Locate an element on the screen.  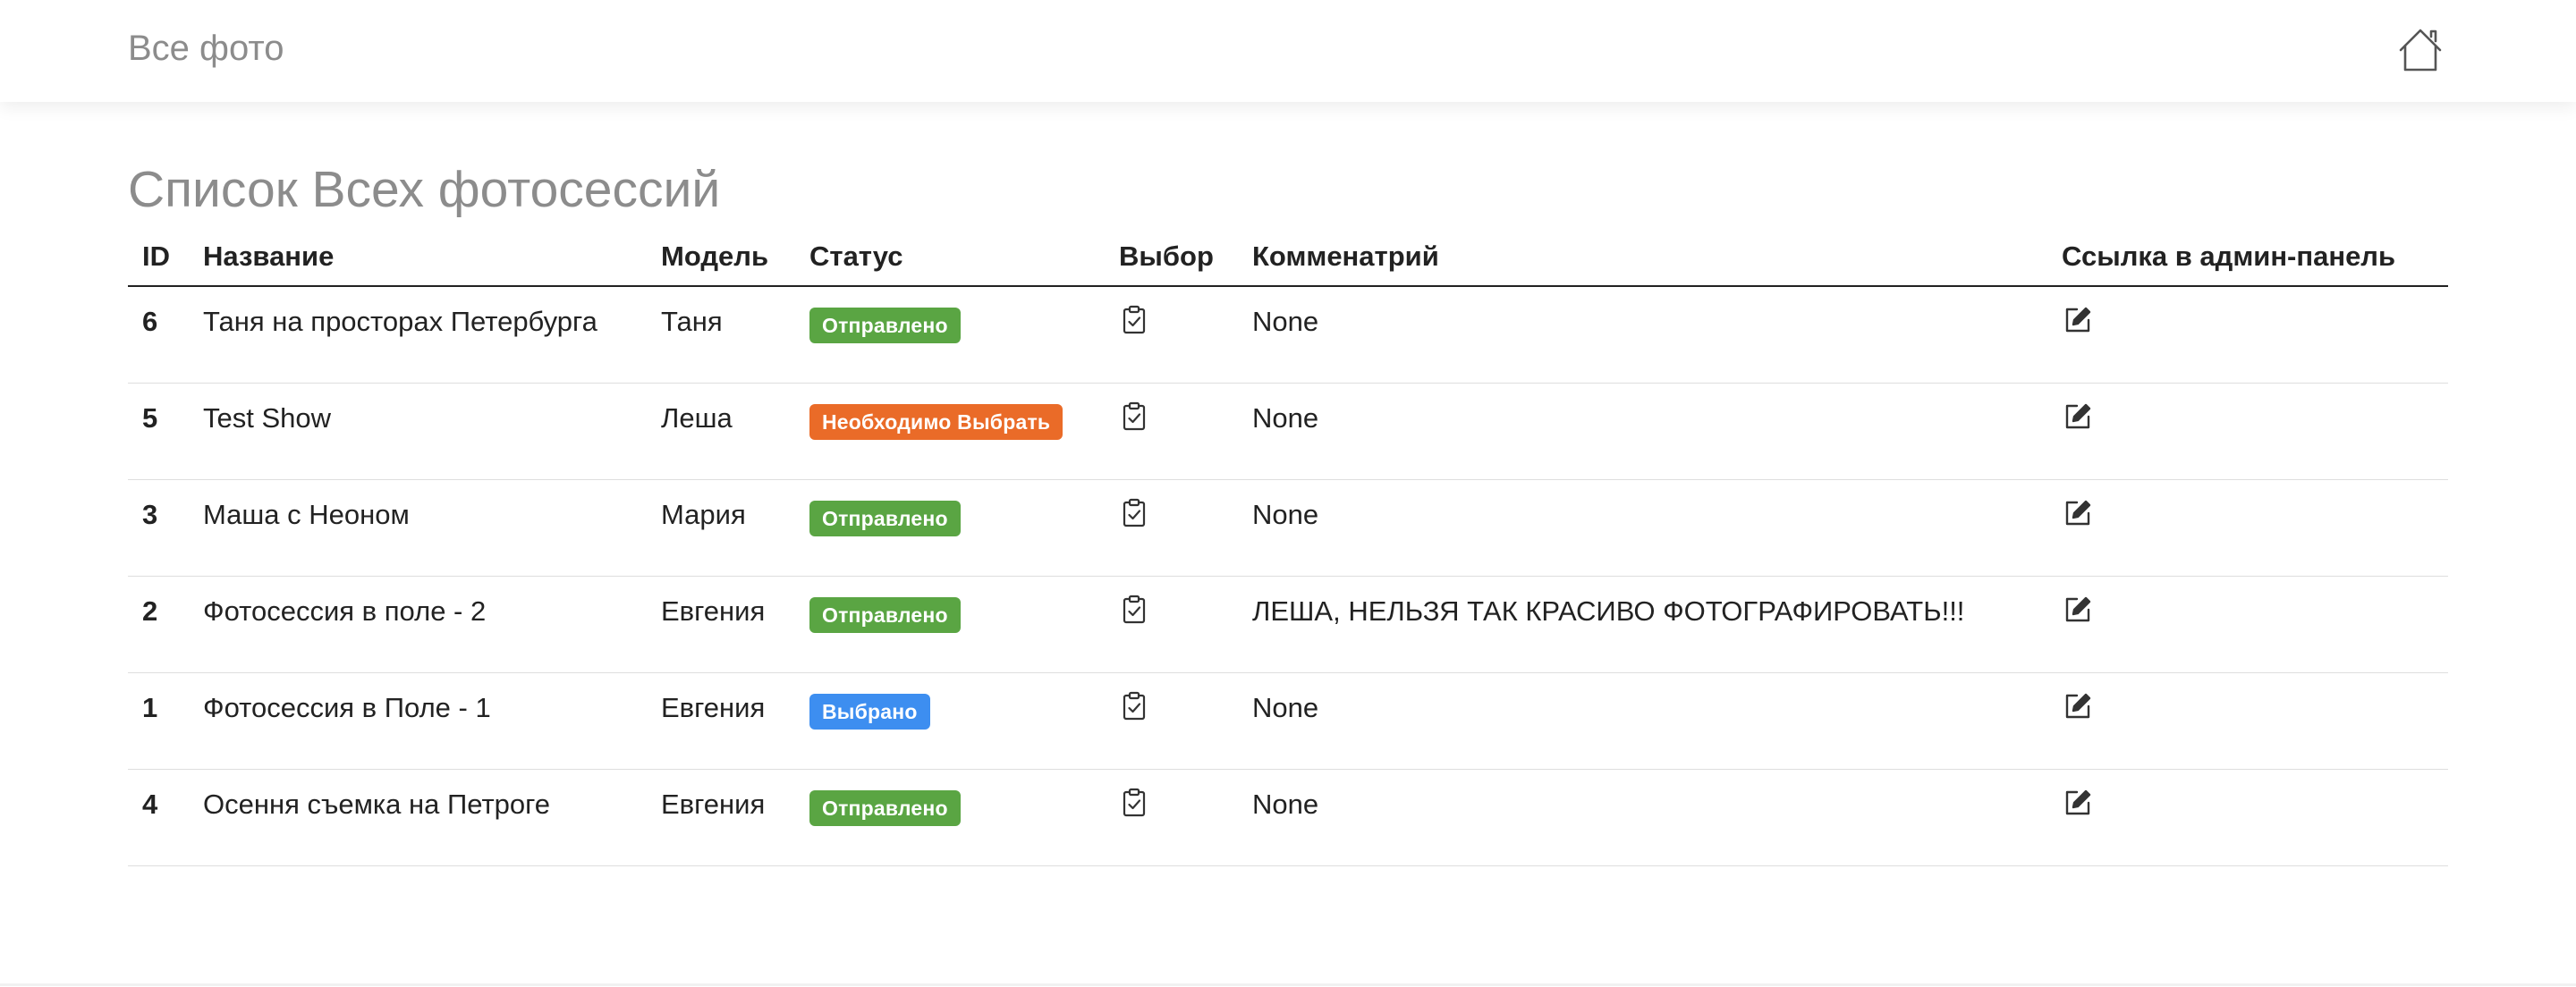
col-name-header: Название is located at coordinates (418, 257).